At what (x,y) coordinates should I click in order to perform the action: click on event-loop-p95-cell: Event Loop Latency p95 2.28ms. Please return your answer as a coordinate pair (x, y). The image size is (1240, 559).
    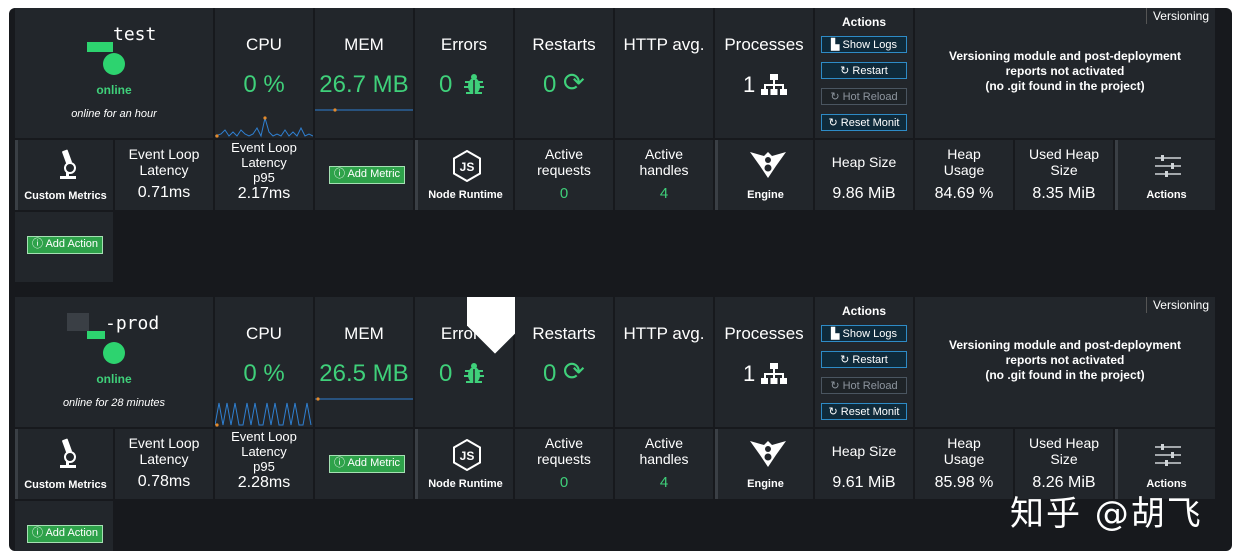
    Looking at the image, I should click on (264, 464).